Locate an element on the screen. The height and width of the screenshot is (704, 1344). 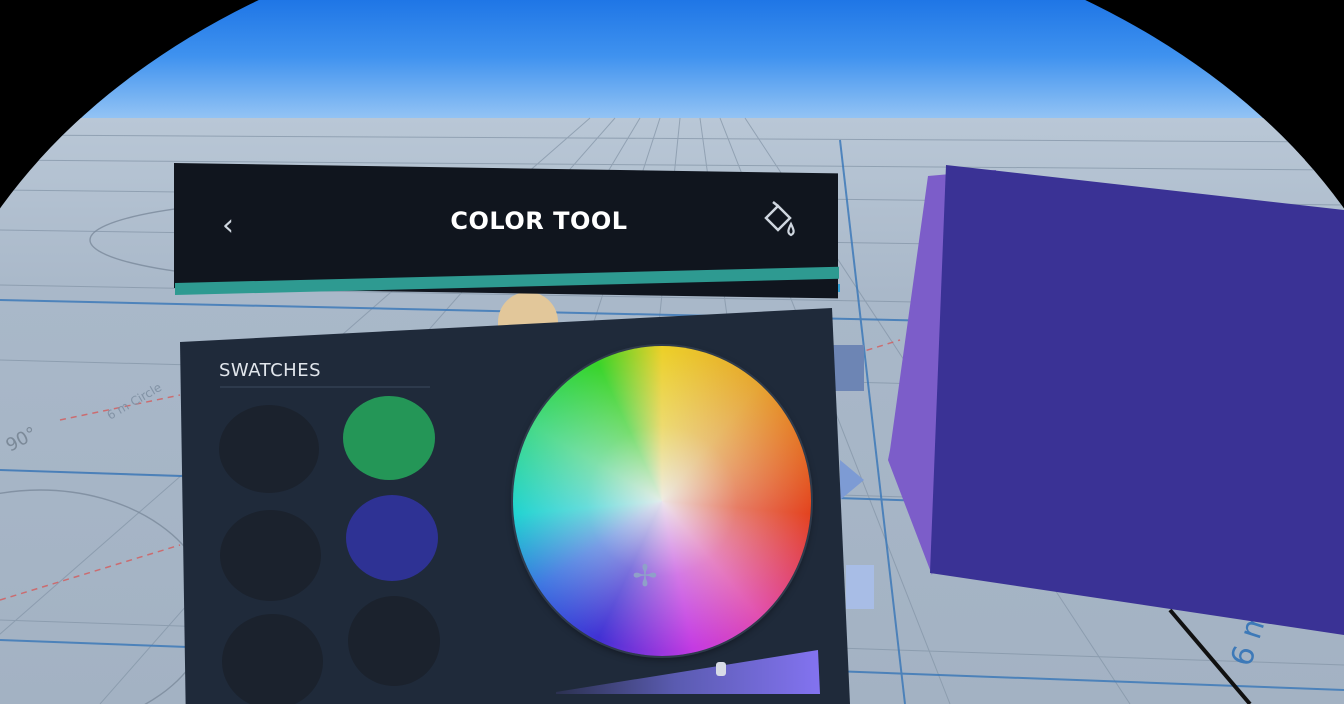
paint-bucket-icon is located at coordinates (779, 219).